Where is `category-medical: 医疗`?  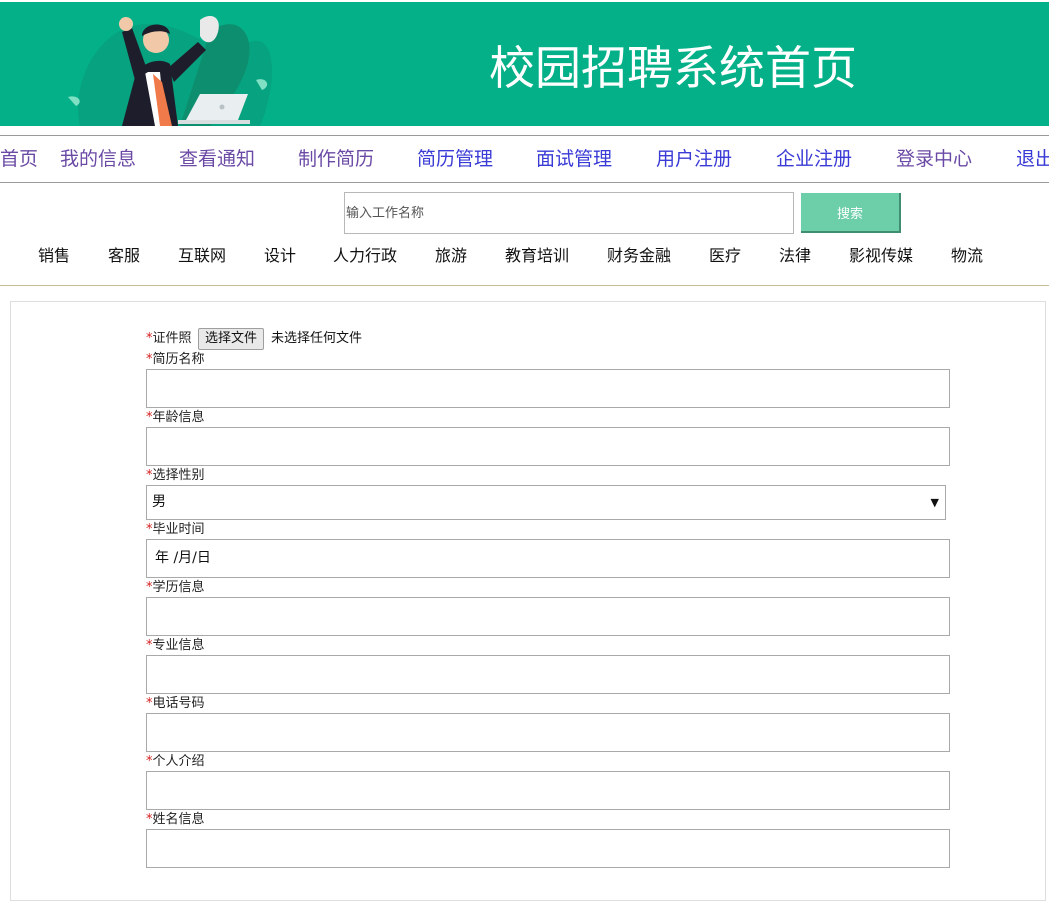
category-medical: 医疗 is located at coordinates (725, 256).